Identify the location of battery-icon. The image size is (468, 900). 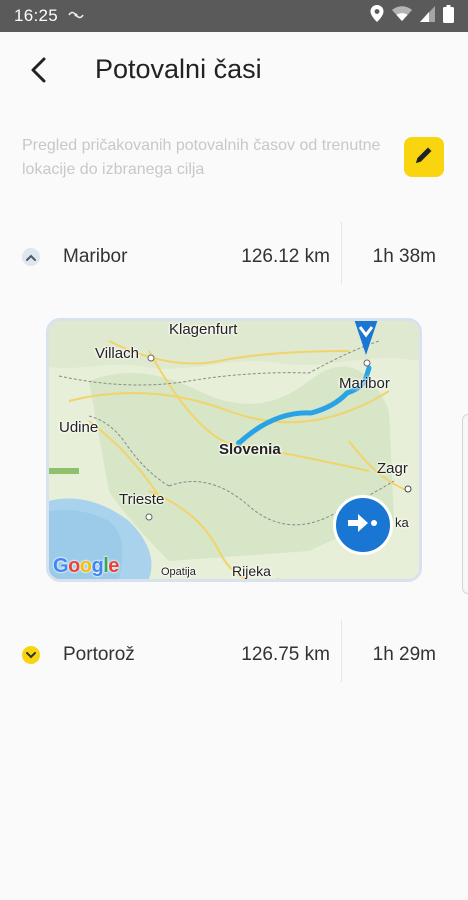
(448, 16).